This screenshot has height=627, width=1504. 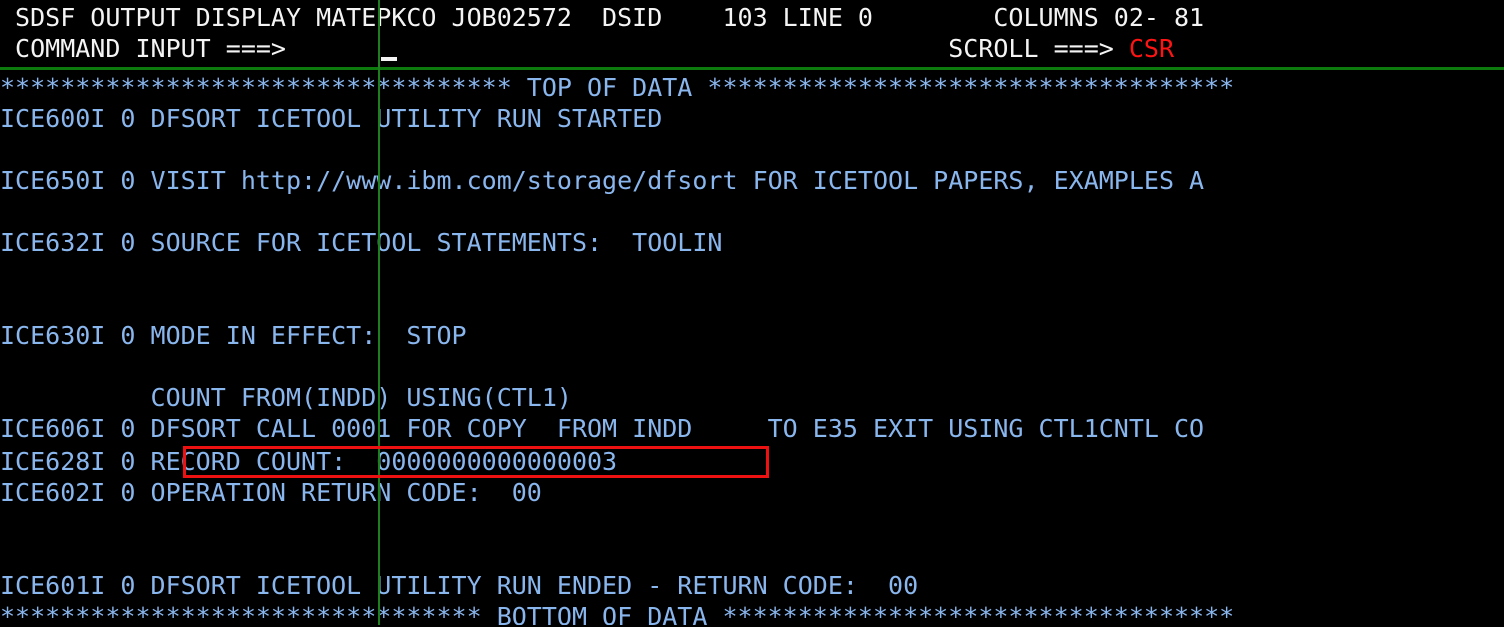 I want to click on output-line: ICE630I 0 MODE IN EFFECT: STOP, so click(x=233, y=335).